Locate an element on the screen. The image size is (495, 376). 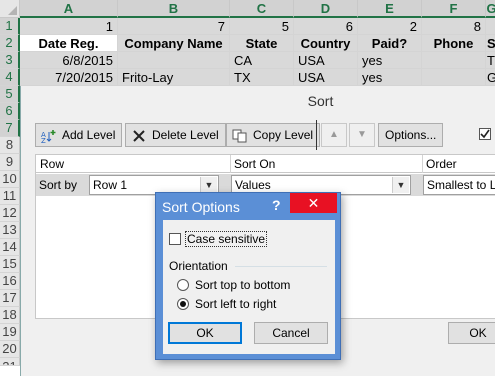
cell-a4: 7/20/2015 is located at coordinates (69, 77).